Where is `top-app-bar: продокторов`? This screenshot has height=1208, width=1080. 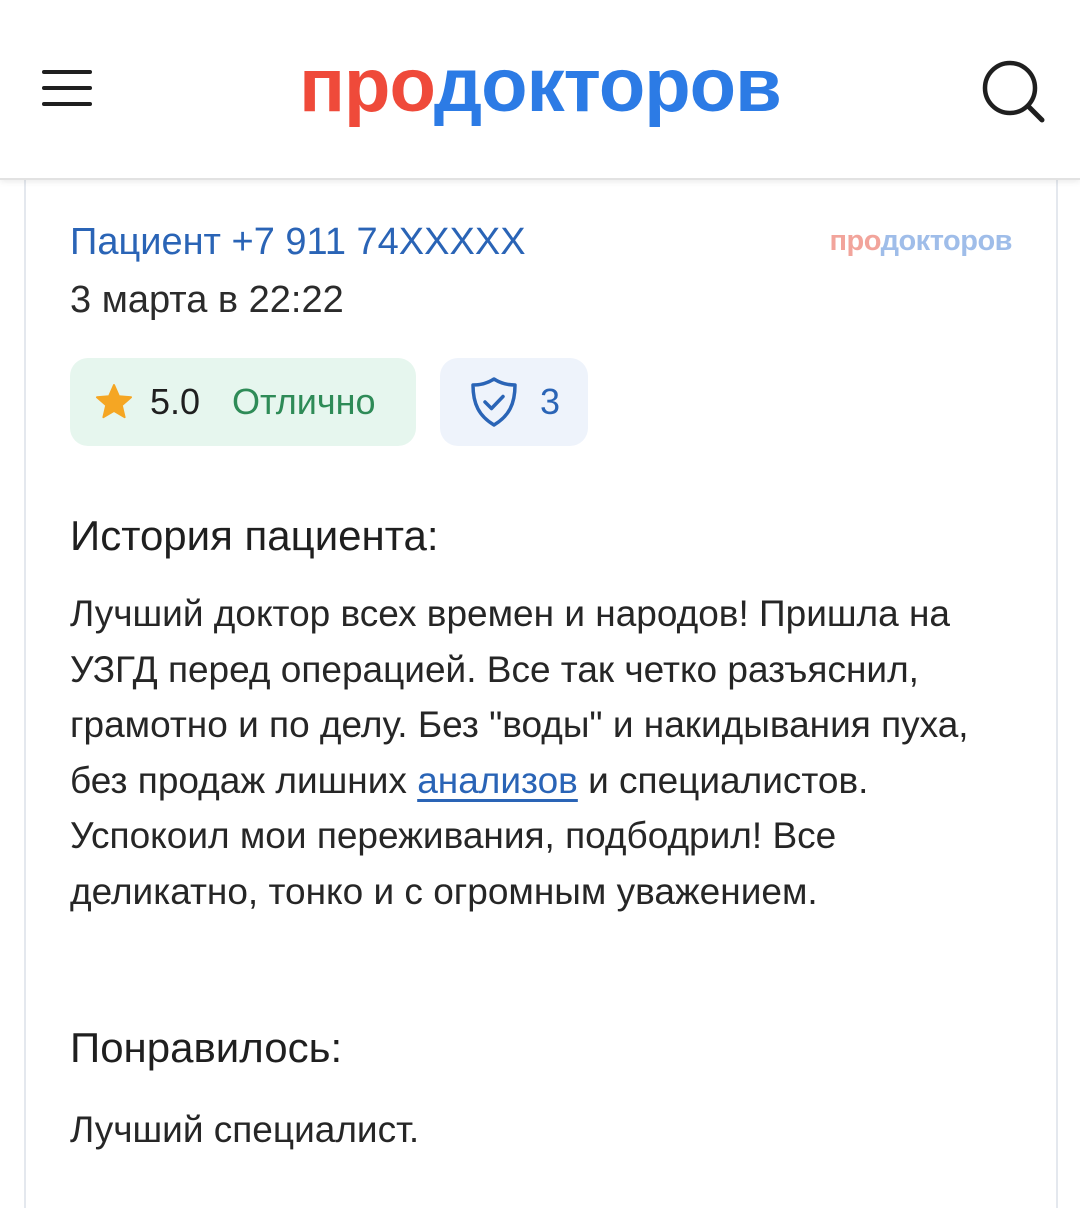
top-app-bar: продокторов is located at coordinates (540, 90).